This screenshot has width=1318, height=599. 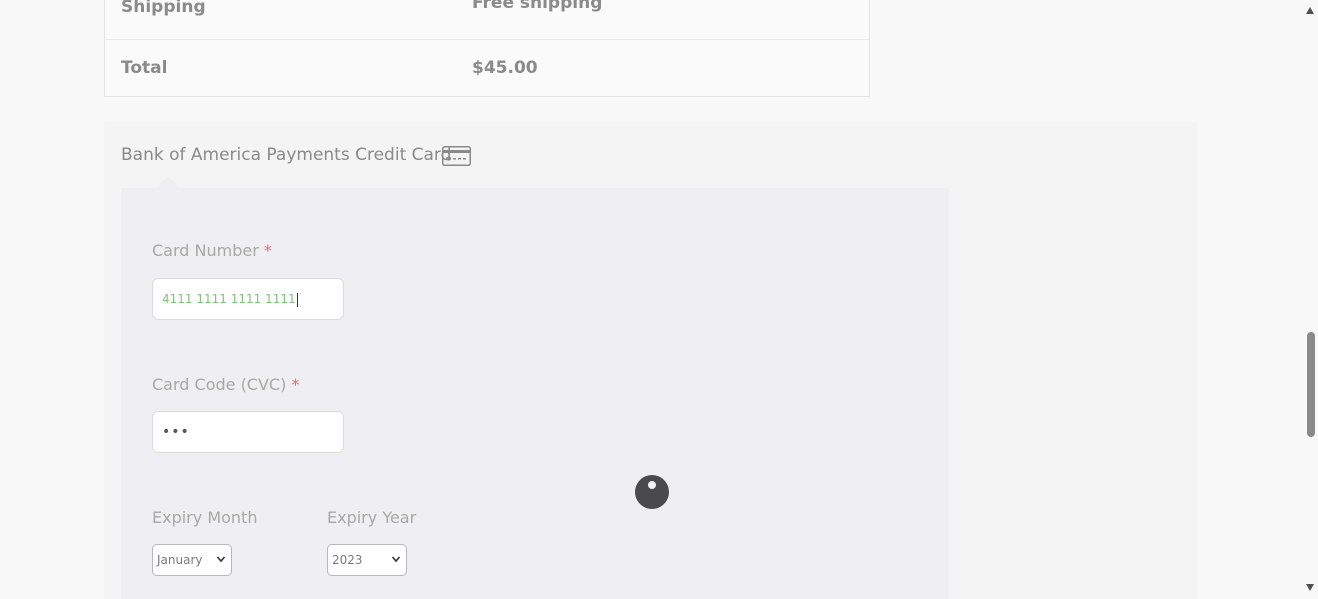 I want to click on payment-method-label: Bank of America Payments Credit Card, so click(x=286, y=155).